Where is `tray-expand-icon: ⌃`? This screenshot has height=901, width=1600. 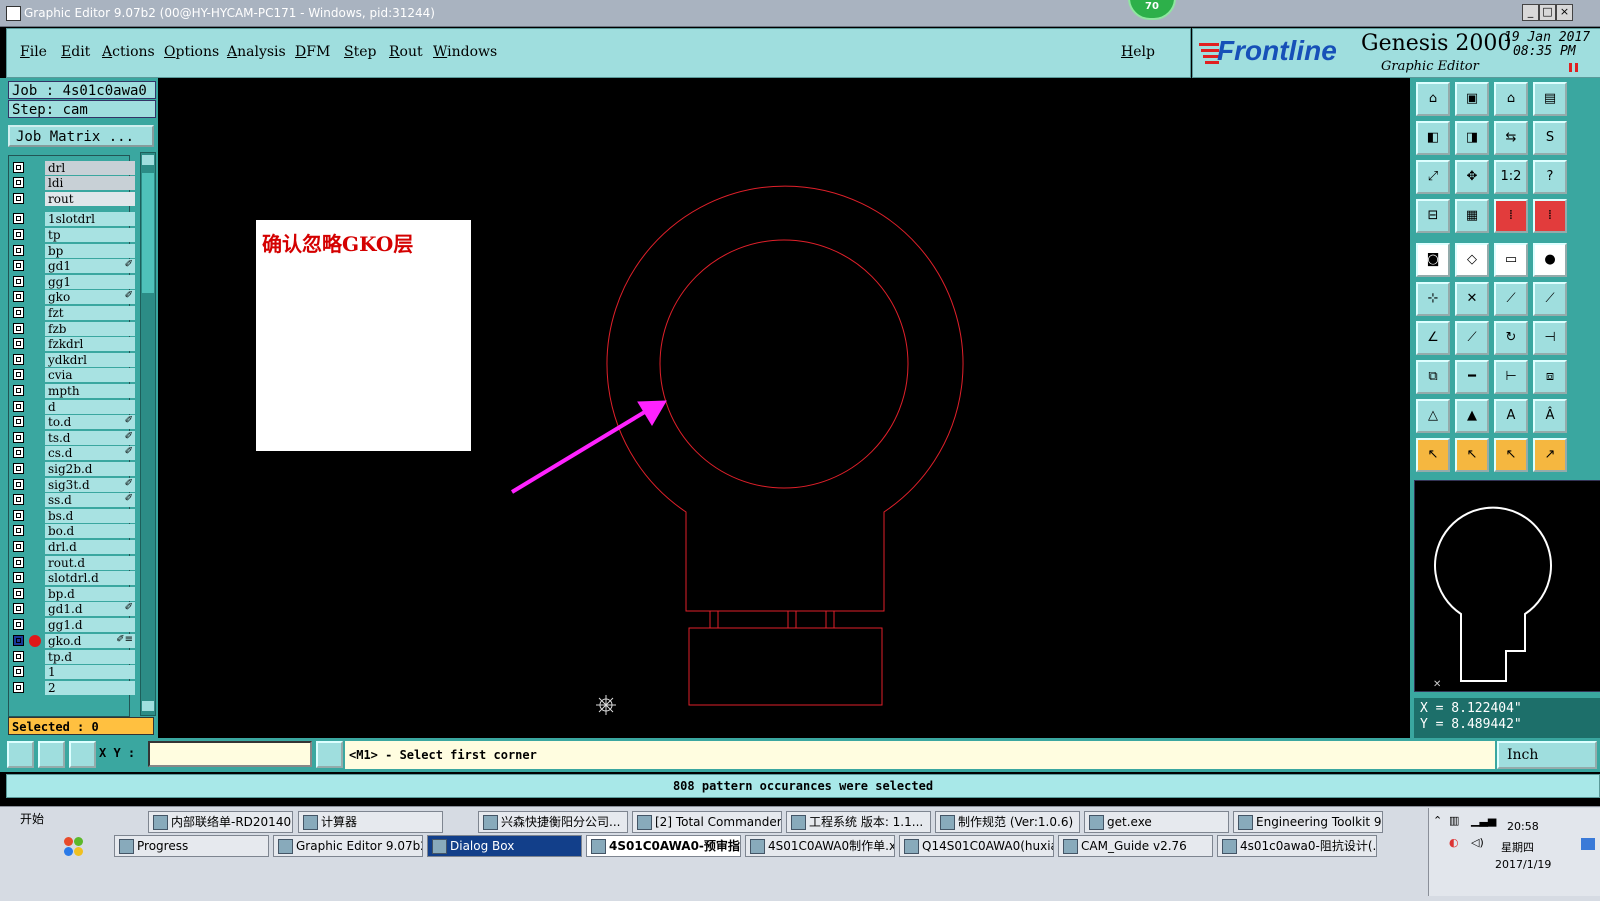 tray-expand-icon: ⌃ is located at coordinates (1437, 820).